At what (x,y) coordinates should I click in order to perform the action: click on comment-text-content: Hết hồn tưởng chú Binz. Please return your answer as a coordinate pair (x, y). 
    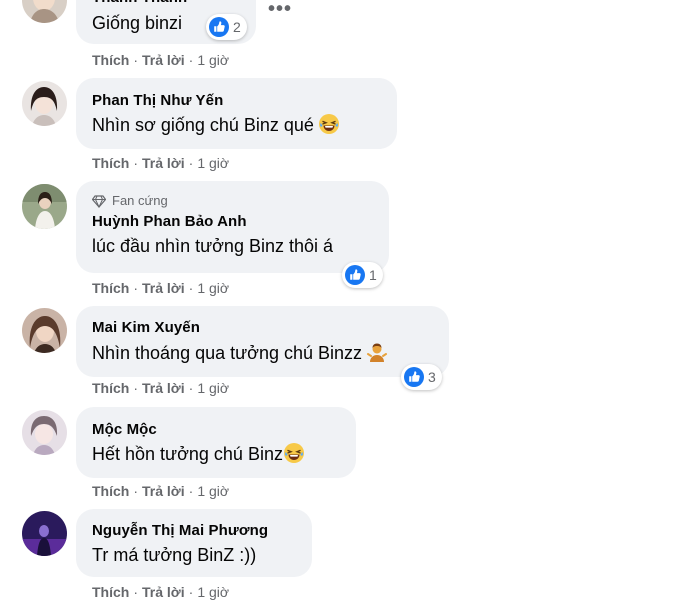
    Looking at the image, I should click on (187, 454).